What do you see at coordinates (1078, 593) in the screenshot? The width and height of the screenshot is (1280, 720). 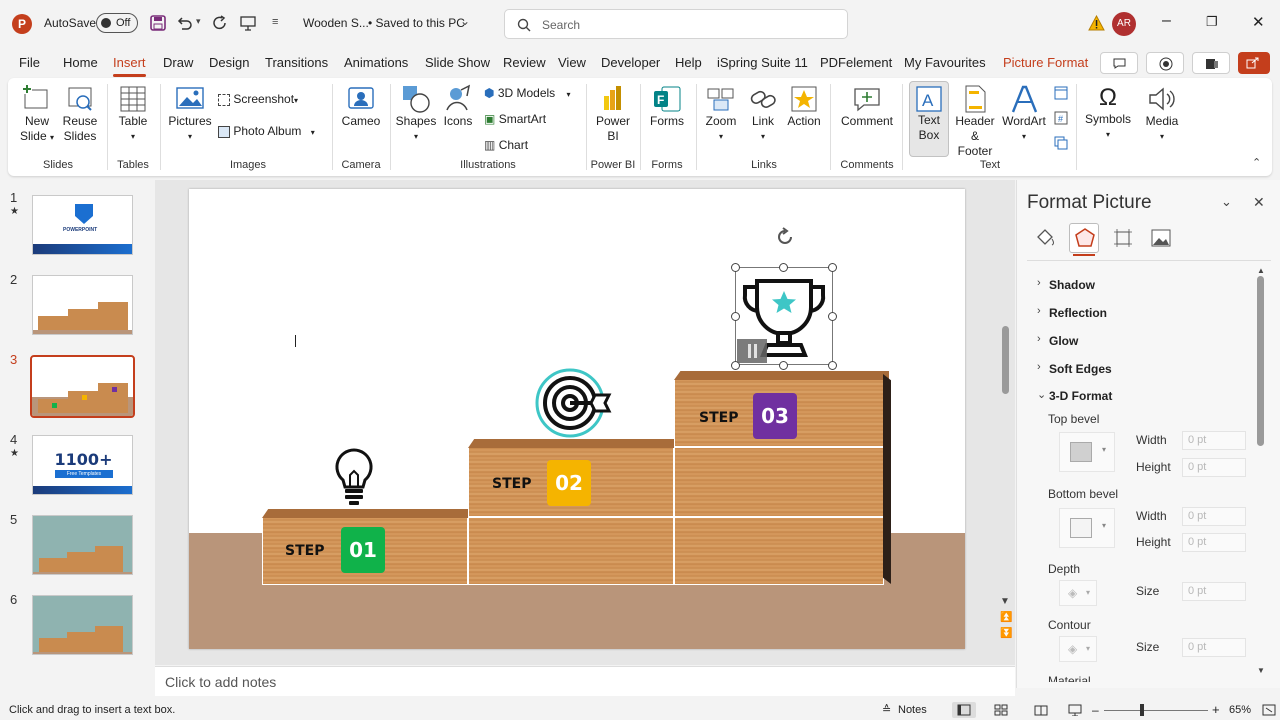 I see `depth-color-picker: ◈ ▾` at bounding box center [1078, 593].